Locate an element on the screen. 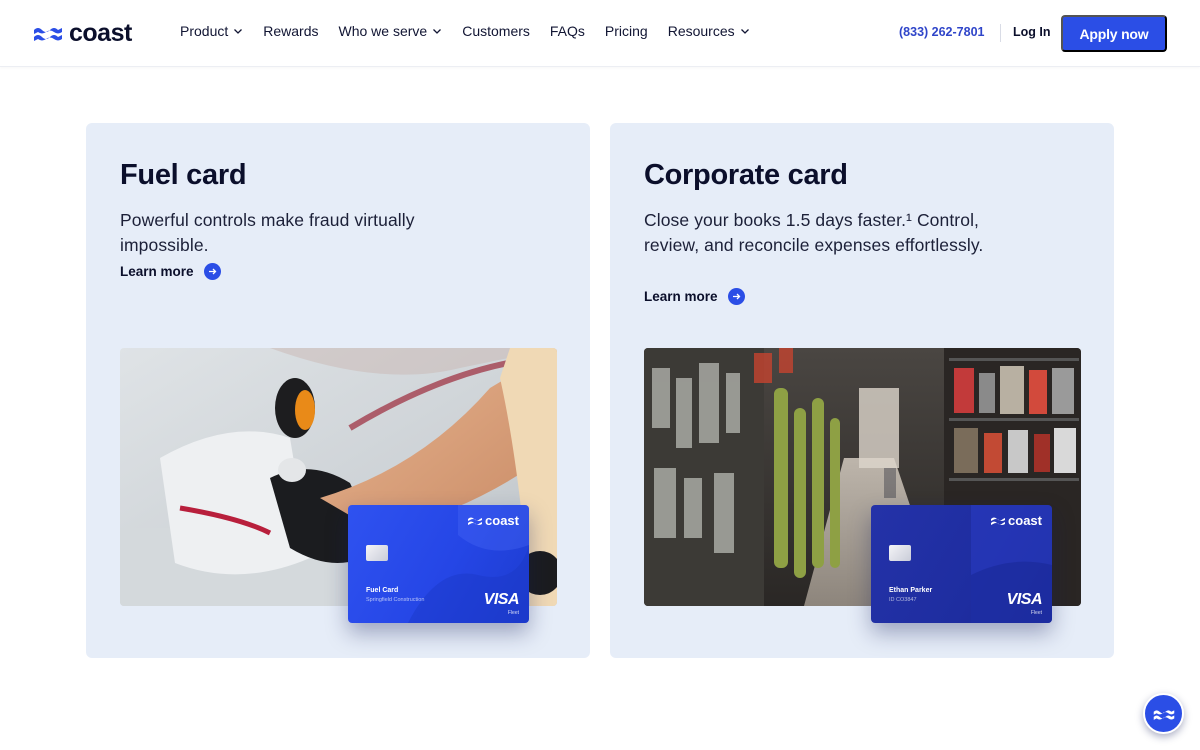 The width and height of the screenshot is (1200, 750). nav-label: Resources is located at coordinates (701, 31).